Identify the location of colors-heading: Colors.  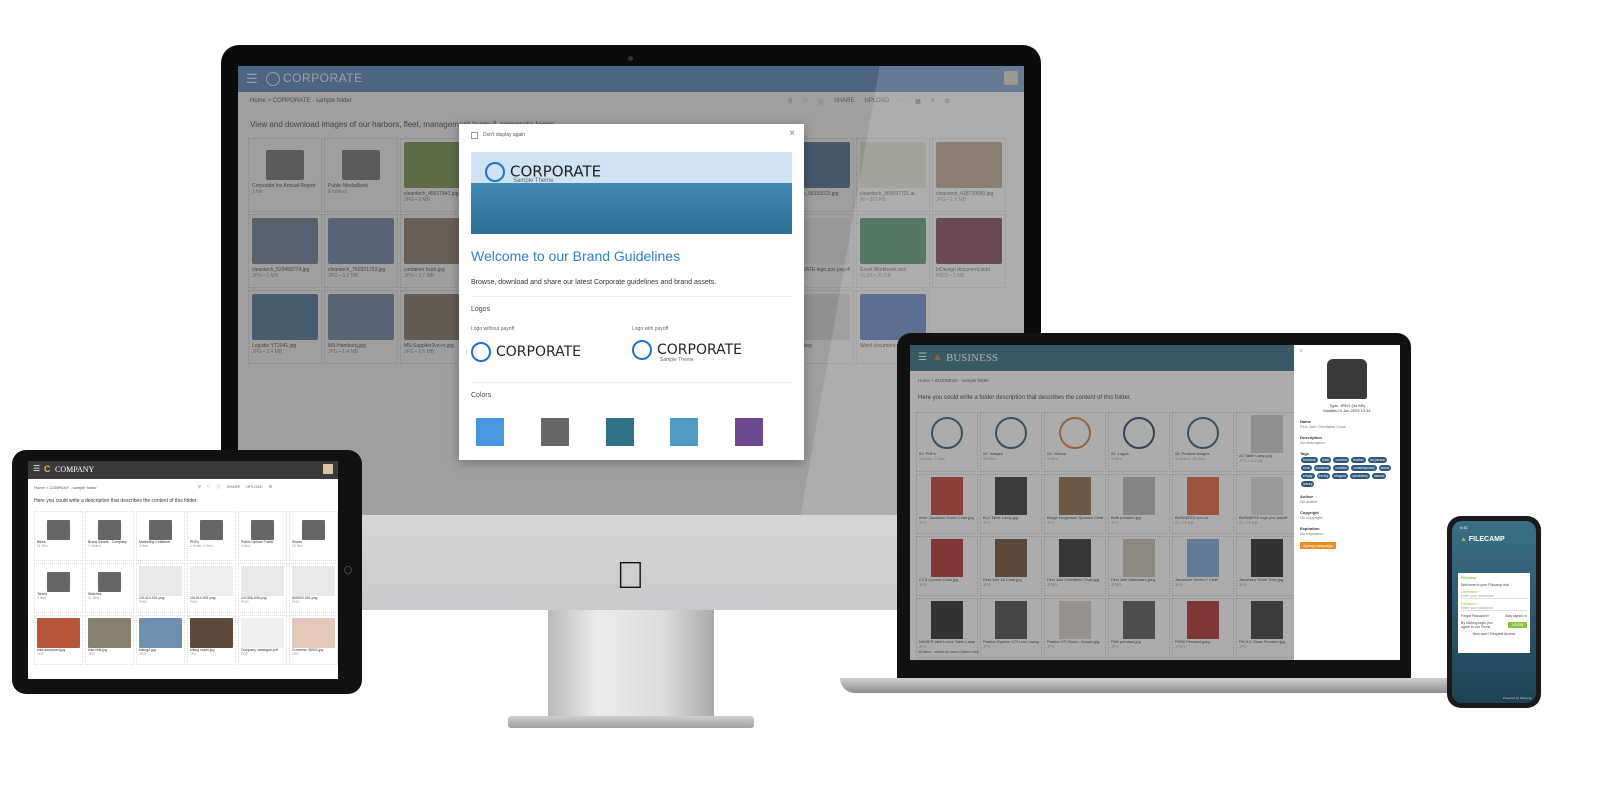
(481, 395).